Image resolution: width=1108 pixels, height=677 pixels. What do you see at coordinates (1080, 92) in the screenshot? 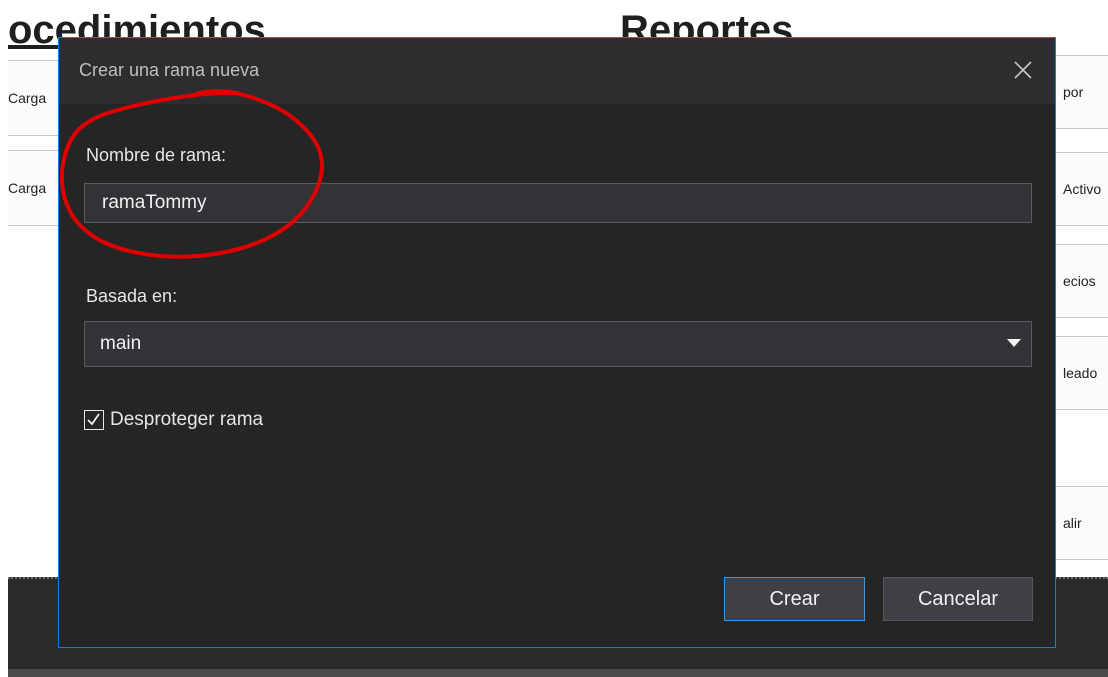
I see `right-list-item: por` at bounding box center [1080, 92].